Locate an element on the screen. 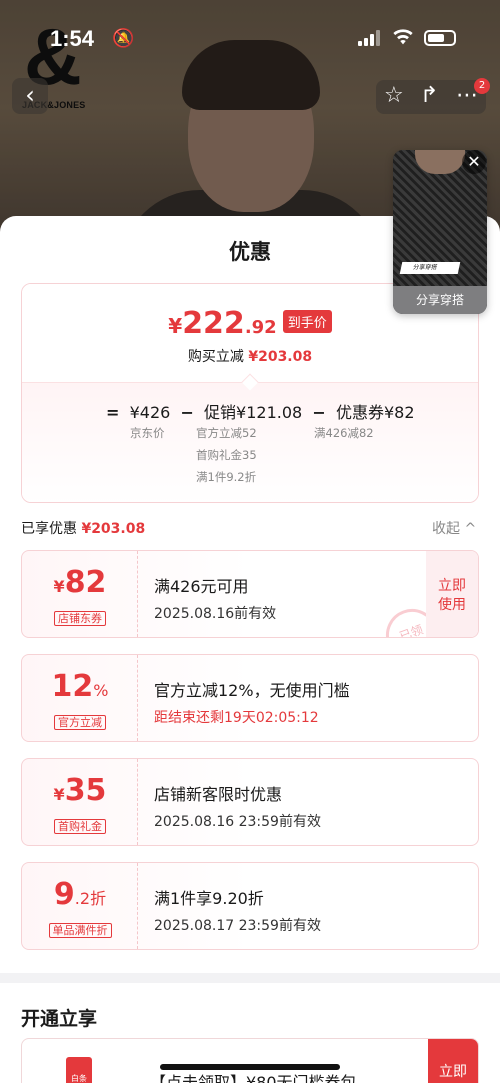 The width and height of the screenshot is (500, 1083). baitiao-icon: 白条 is located at coordinates (79, 1070).